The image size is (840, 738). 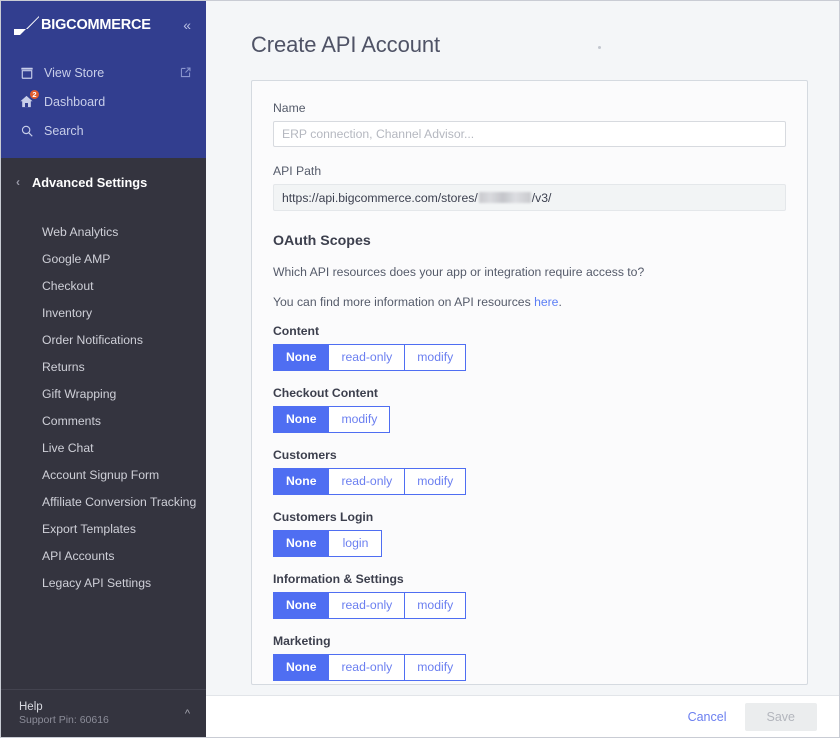 I want to click on scope-option-login: login, so click(x=355, y=543).